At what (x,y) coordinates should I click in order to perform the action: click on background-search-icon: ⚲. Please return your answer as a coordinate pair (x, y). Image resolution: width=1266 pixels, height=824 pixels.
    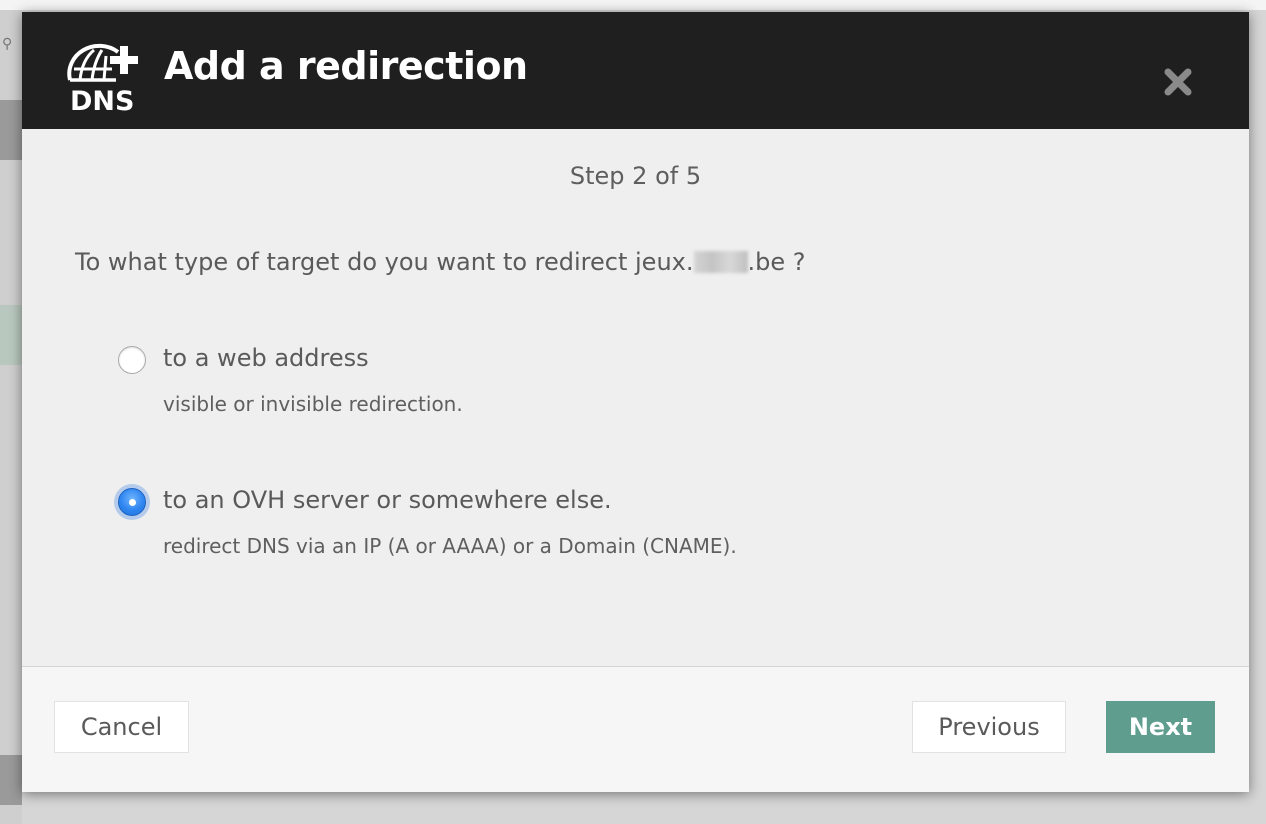
    Looking at the image, I should click on (7, 44).